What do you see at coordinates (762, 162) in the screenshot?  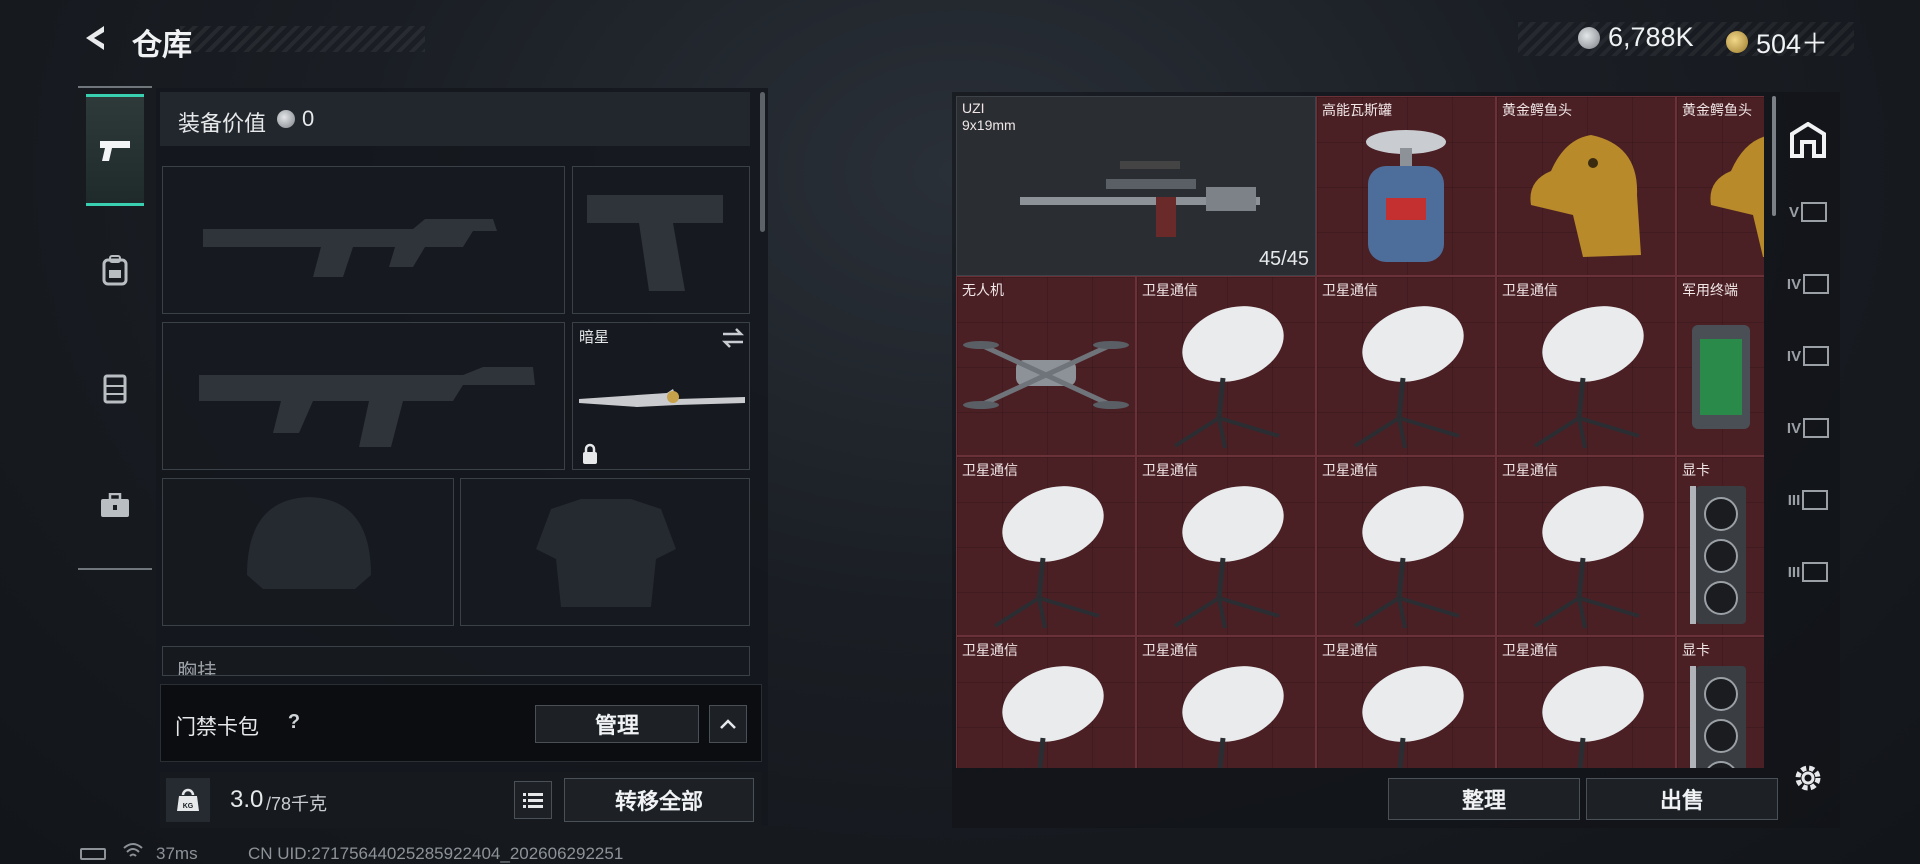 I see `loadout-scrollbar` at bounding box center [762, 162].